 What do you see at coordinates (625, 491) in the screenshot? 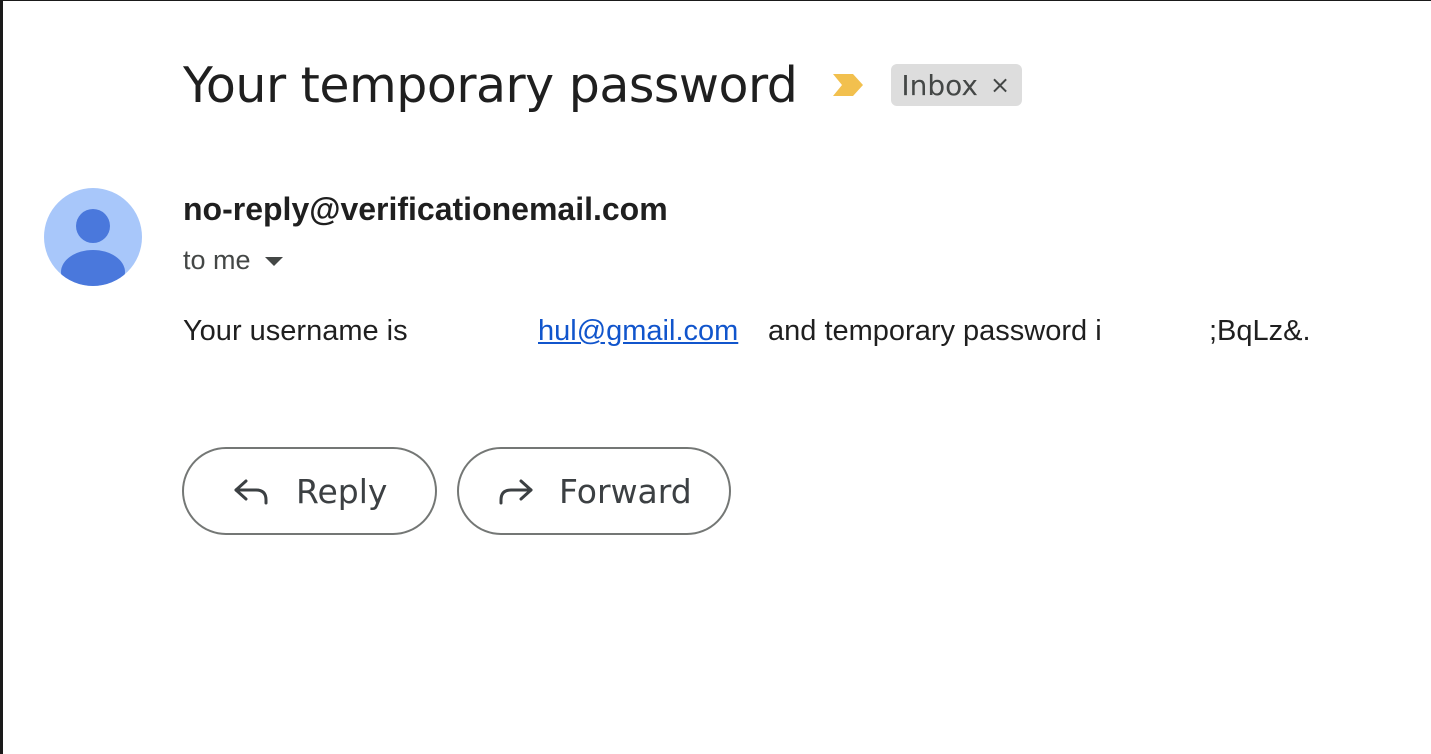
I see `forward-label: Forward` at bounding box center [625, 491].